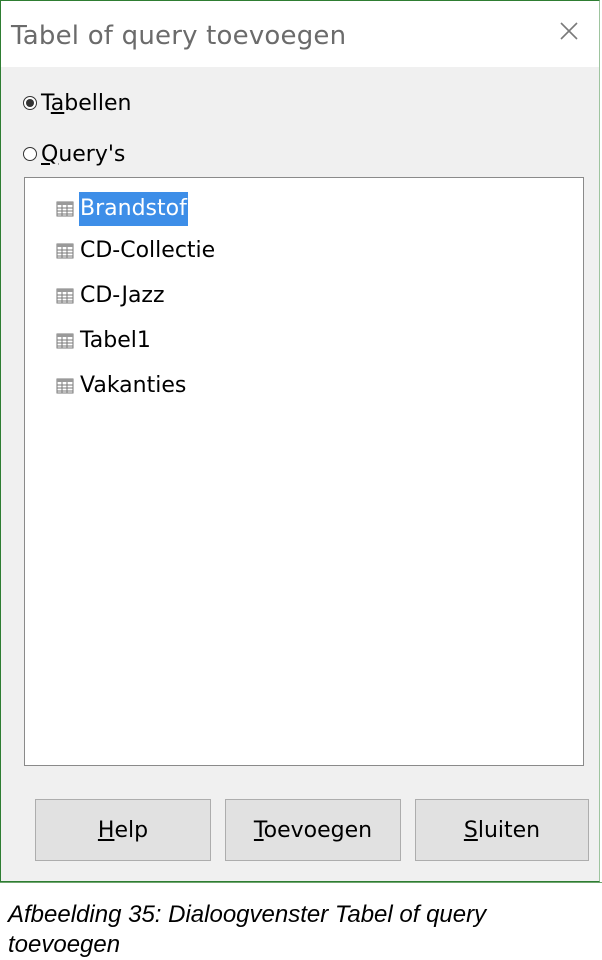  I want to click on list-item: Tabel1, so click(103, 341).